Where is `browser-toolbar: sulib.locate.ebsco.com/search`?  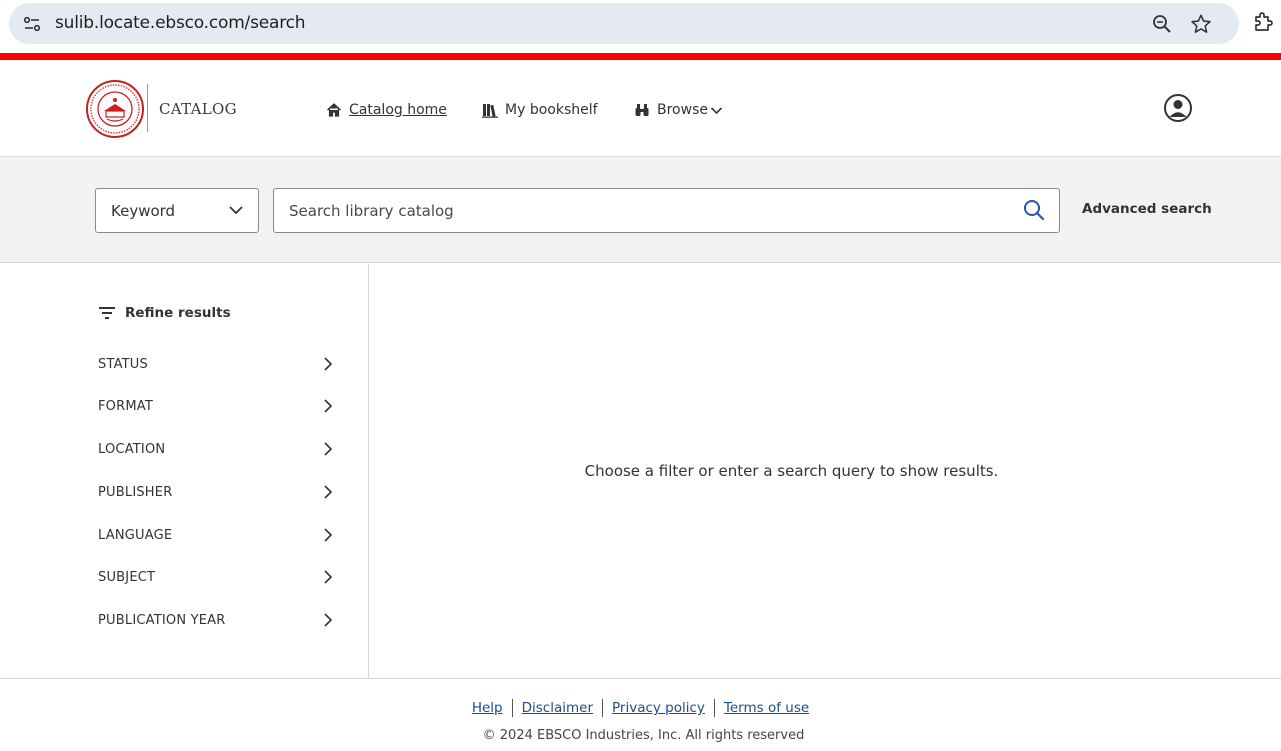
browser-toolbar: sulib.locate.ebsco.com/search is located at coordinates (640, 25).